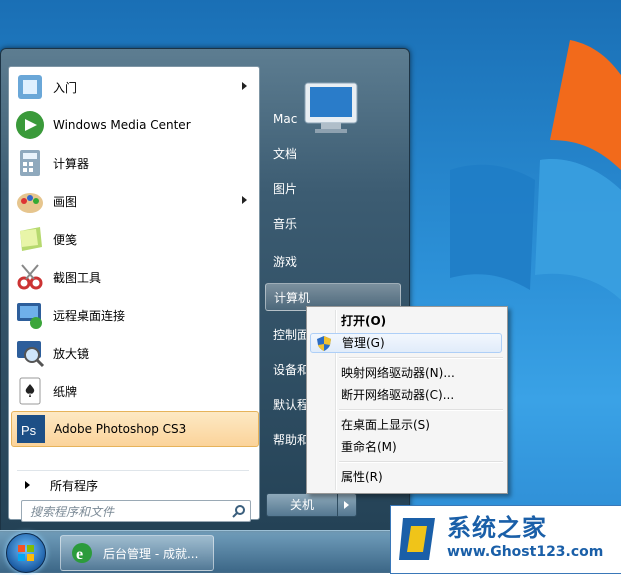 Image resolution: width=621 pixels, height=575 pixels. What do you see at coordinates (333, 154) in the screenshot?
I see `link-documents: 文档` at bounding box center [333, 154].